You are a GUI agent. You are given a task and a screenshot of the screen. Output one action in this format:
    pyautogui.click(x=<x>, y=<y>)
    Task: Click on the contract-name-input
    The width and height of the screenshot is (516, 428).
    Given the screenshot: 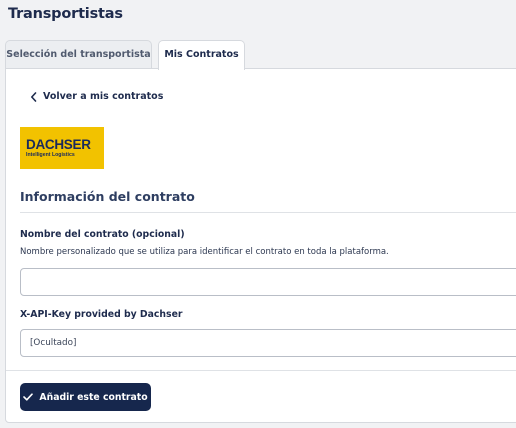 What is the action you would take?
    pyautogui.click(x=268, y=282)
    